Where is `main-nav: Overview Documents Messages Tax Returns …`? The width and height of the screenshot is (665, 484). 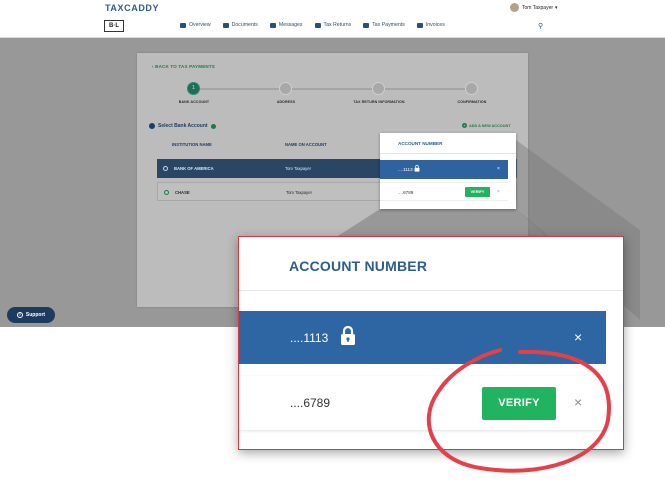
main-nav: Overview Documents Messages Tax Returns … is located at coordinates (318, 25).